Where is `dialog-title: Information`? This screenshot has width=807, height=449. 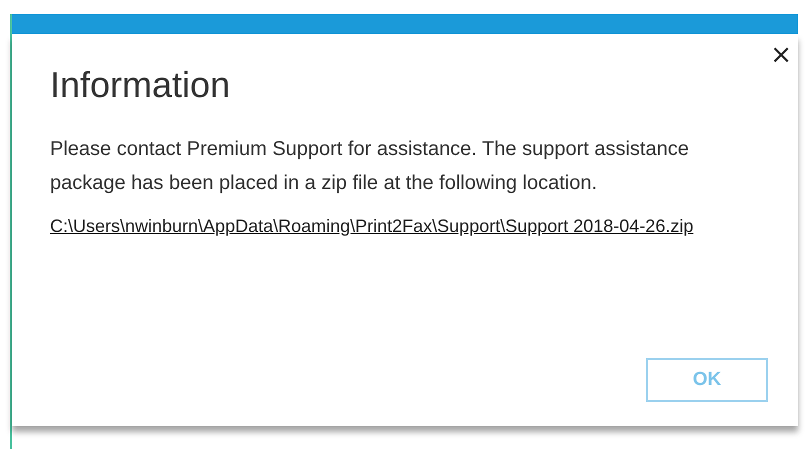 dialog-title: Information is located at coordinates (141, 85).